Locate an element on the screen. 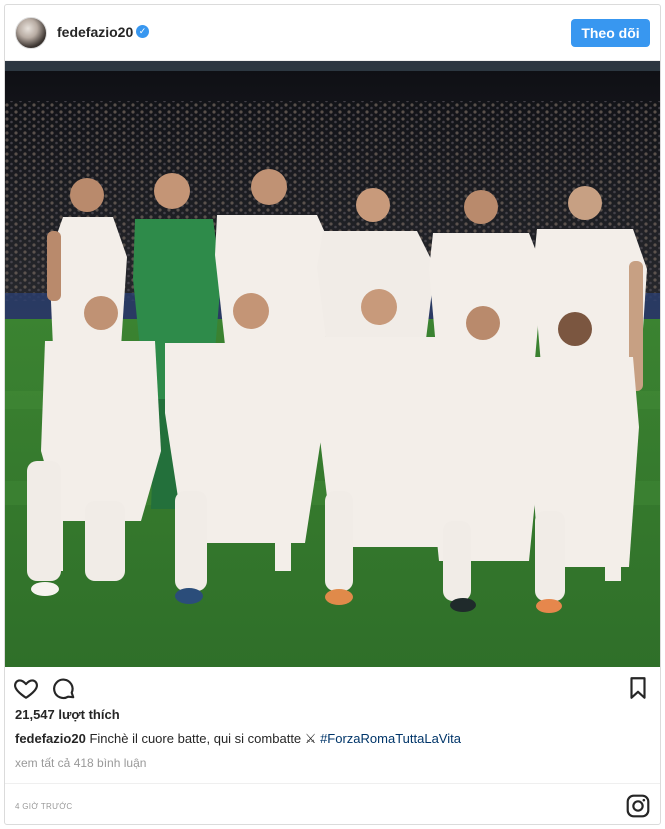 Image resolution: width=665 pixels, height=829 pixels. like-count-label: lượt thích is located at coordinates (89, 714).